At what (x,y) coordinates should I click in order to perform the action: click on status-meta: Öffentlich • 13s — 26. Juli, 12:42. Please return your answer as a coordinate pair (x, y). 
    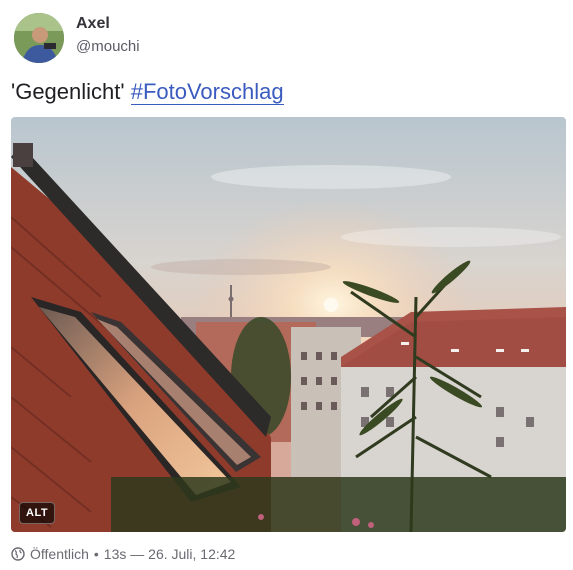
    Looking at the image, I should click on (123, 554).